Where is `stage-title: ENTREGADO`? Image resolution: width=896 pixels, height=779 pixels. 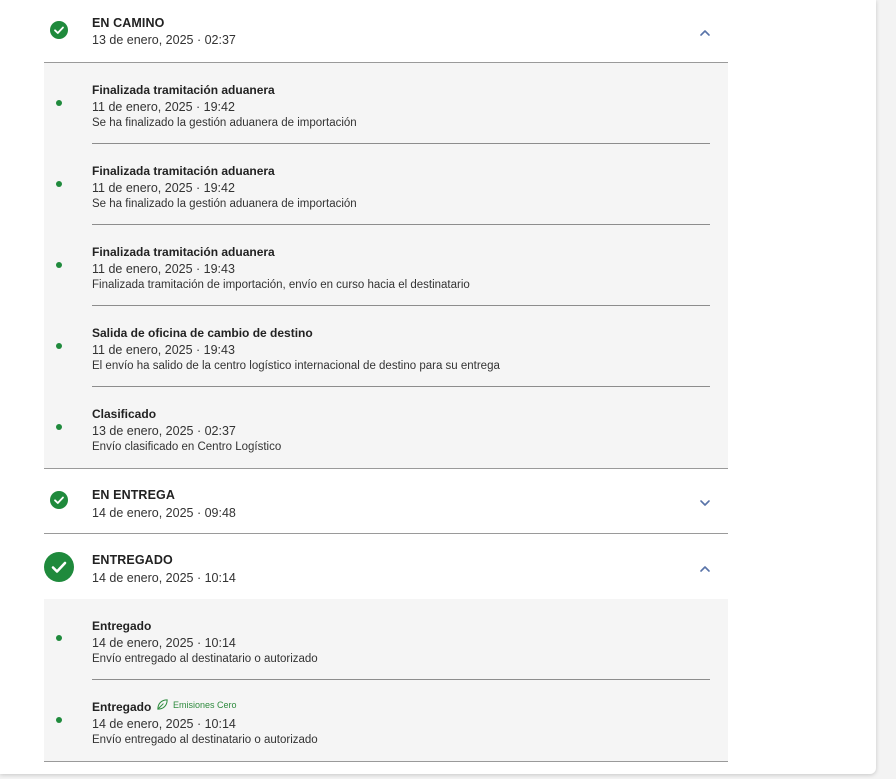 stage-title: ENTREGADO is located at coordinates (132, 560).